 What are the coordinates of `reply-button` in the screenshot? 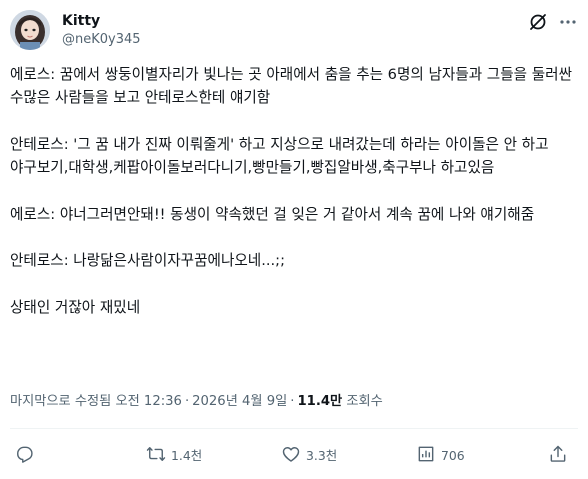 It's located at (26, 455).